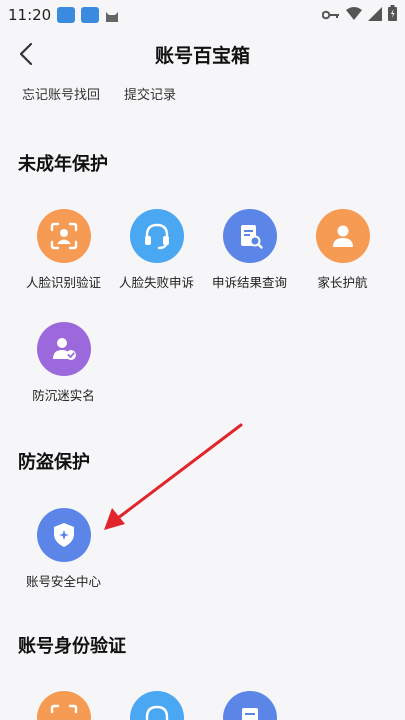 This screenshot has height=720, width=405. I want to click on chevron-left-icon, so click(26, 54).